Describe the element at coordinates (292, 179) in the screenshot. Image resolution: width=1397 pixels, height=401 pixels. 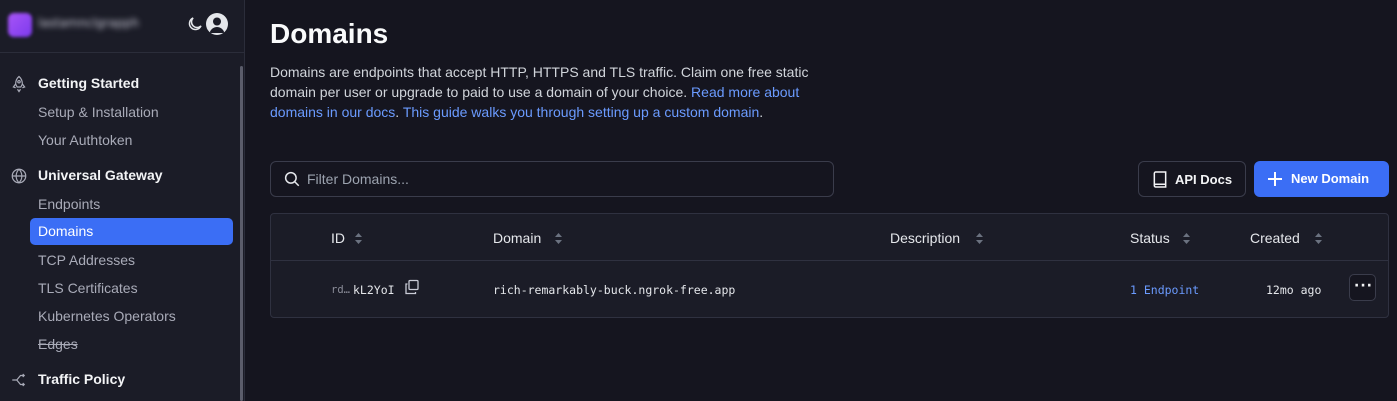
I see `search-icon` at that location.